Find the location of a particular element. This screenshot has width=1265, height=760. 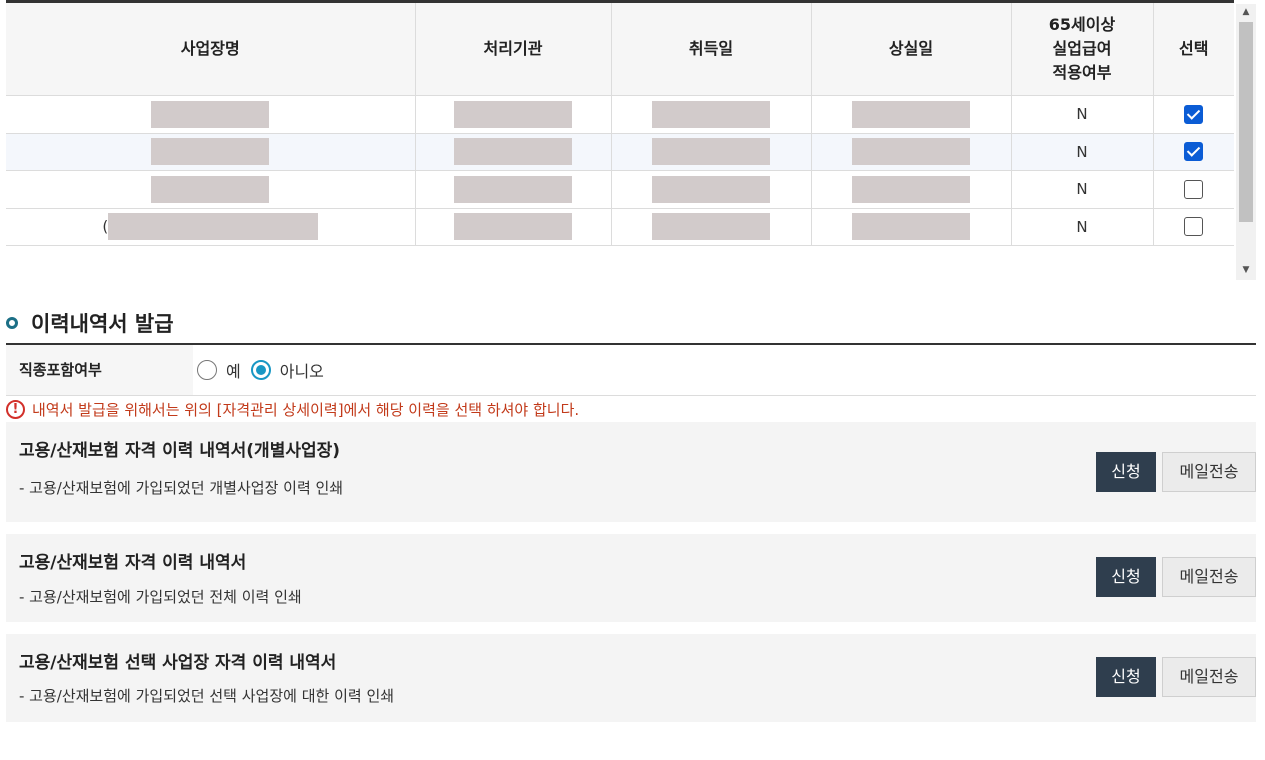

col-header-agency: 처리기관 is located at coordinates (513, 48).